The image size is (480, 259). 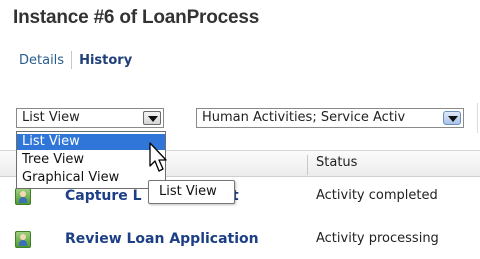 I want to click on view-option-tree: Tree View, so click(x=91, y=160).